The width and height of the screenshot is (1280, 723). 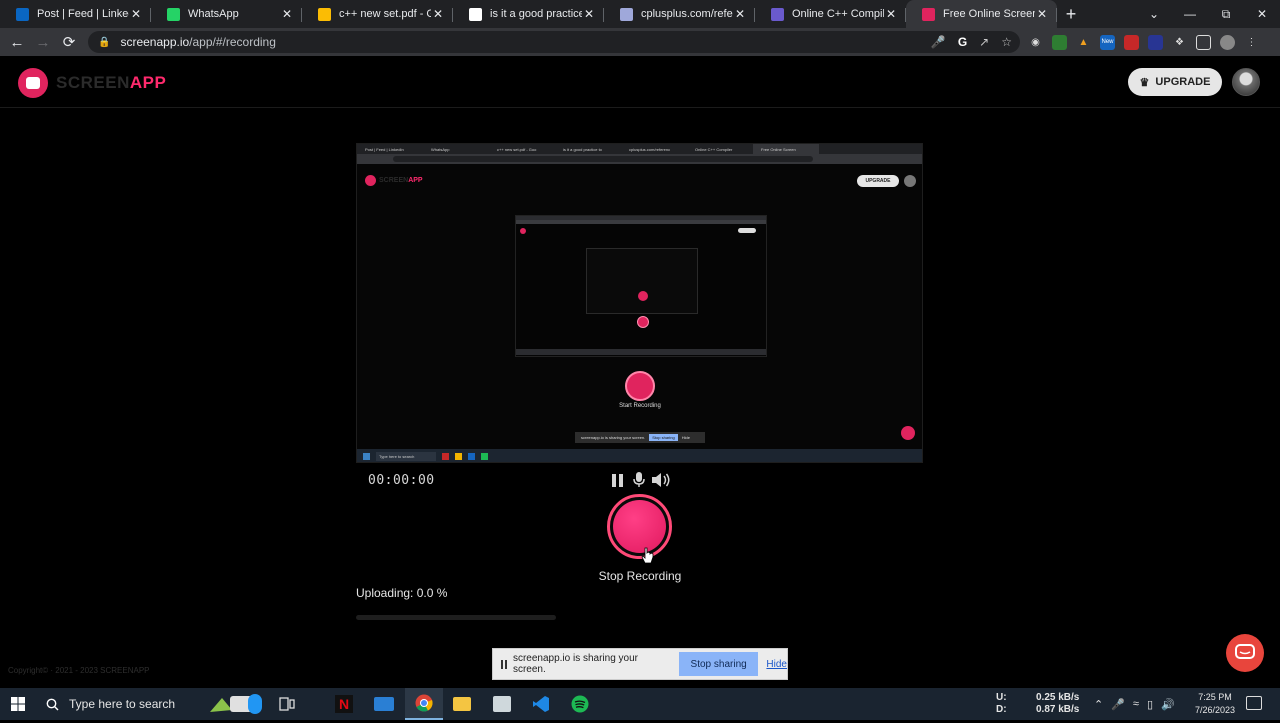 I want to click on taskbar-search: Type here to search, so click(x=120, y=704).